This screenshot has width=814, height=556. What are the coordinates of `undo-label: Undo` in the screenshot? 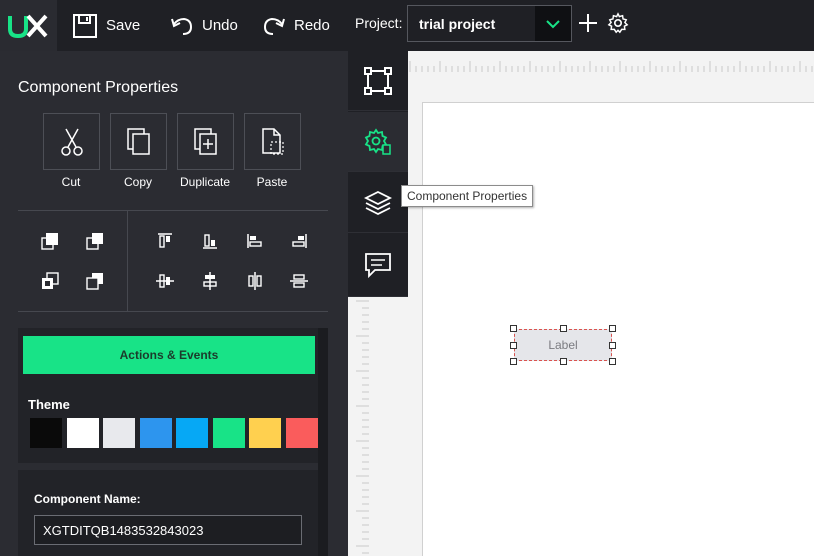 It's located at (220, 25).